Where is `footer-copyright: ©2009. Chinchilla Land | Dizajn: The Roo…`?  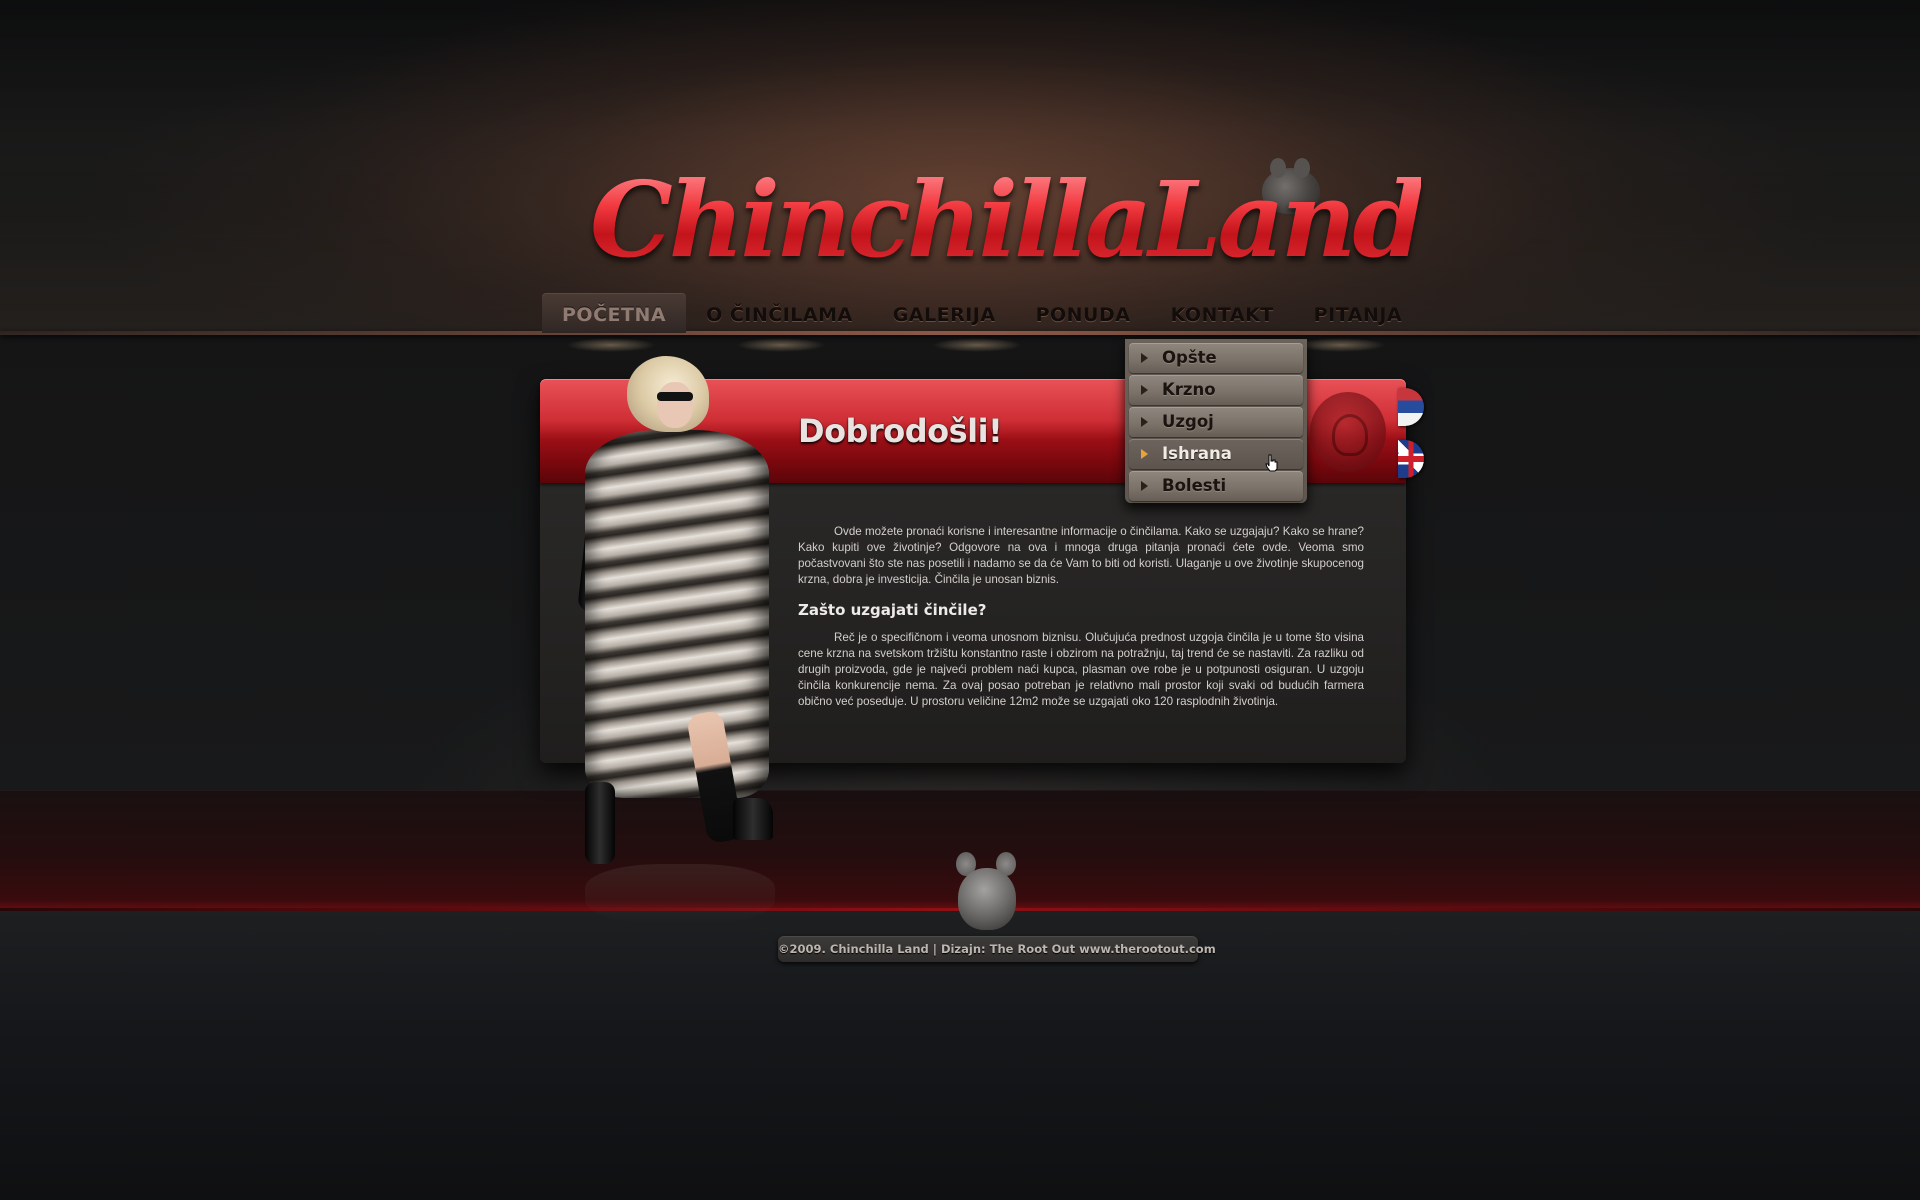 footer-copyright: ©2009. Chinchilla Land | Dizajn: The Roo… is located at coordinates (997, 949).